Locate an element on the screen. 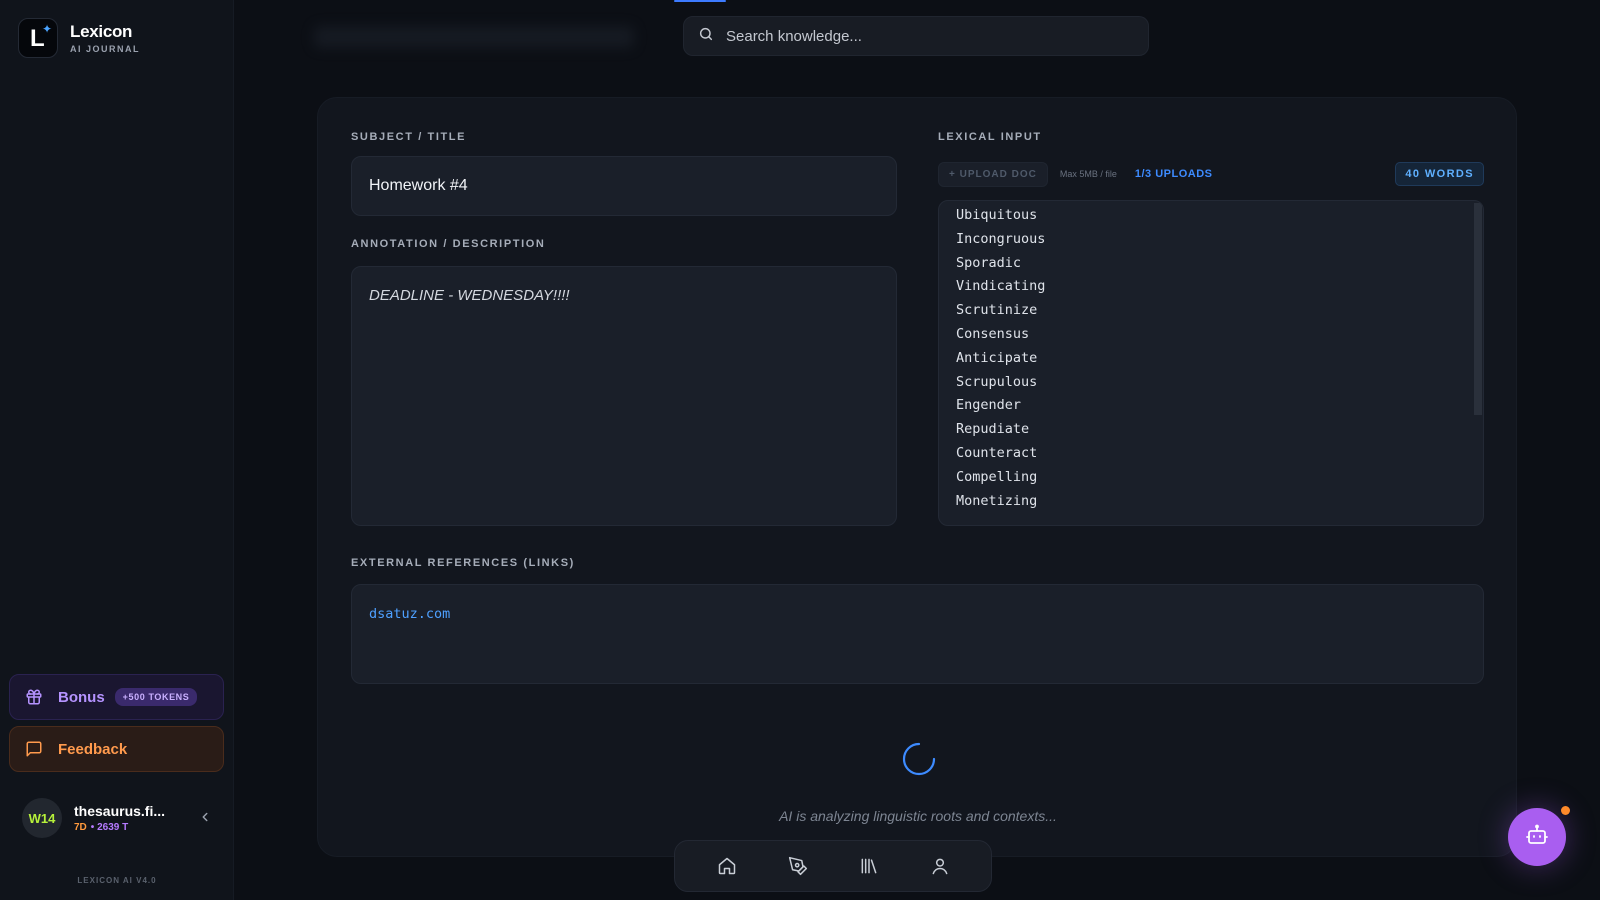 This screenshot has width=1600, height=900. avatar: W14 is located at coordinates (42, 818).